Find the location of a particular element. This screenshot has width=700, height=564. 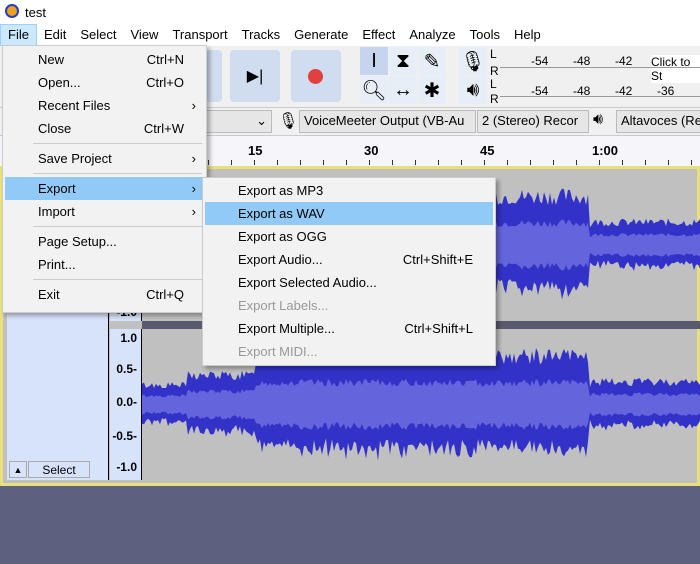

level-meters: L R L R -54 -48 -42 Click to St -54 -48 -42 -36 is located at coordinates (594, 76).